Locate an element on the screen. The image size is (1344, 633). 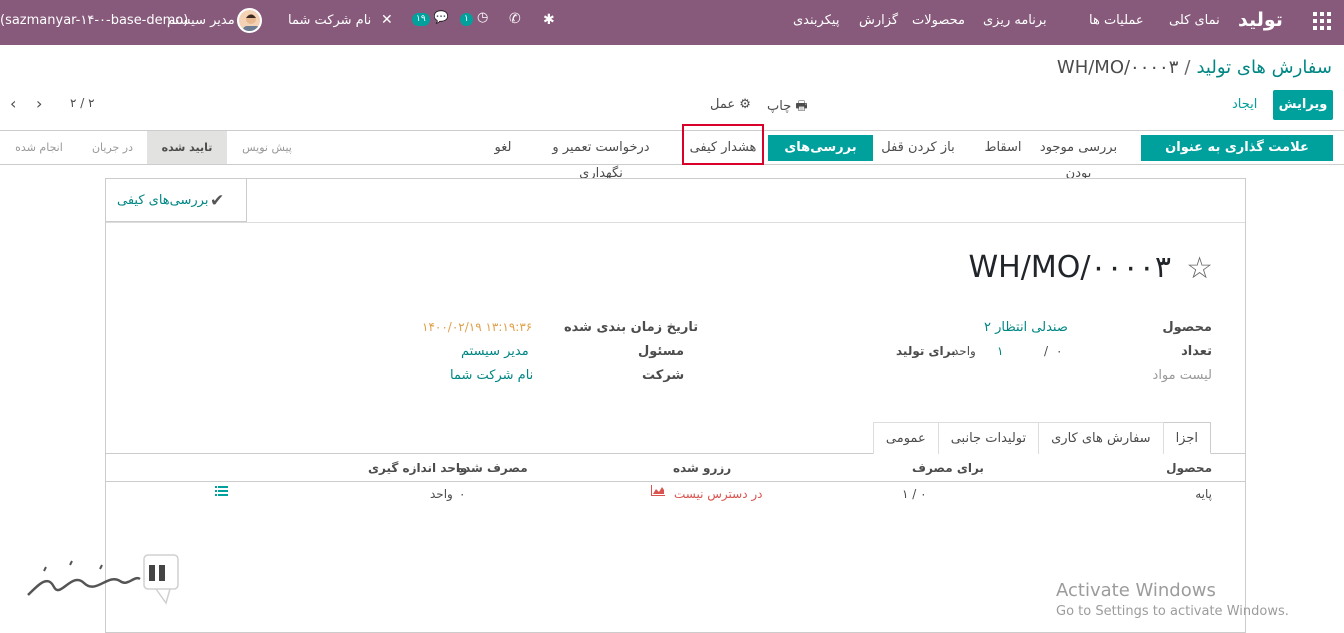
check-availability-button: بررسی موجود بودن is located at coordinates (1078, 158).